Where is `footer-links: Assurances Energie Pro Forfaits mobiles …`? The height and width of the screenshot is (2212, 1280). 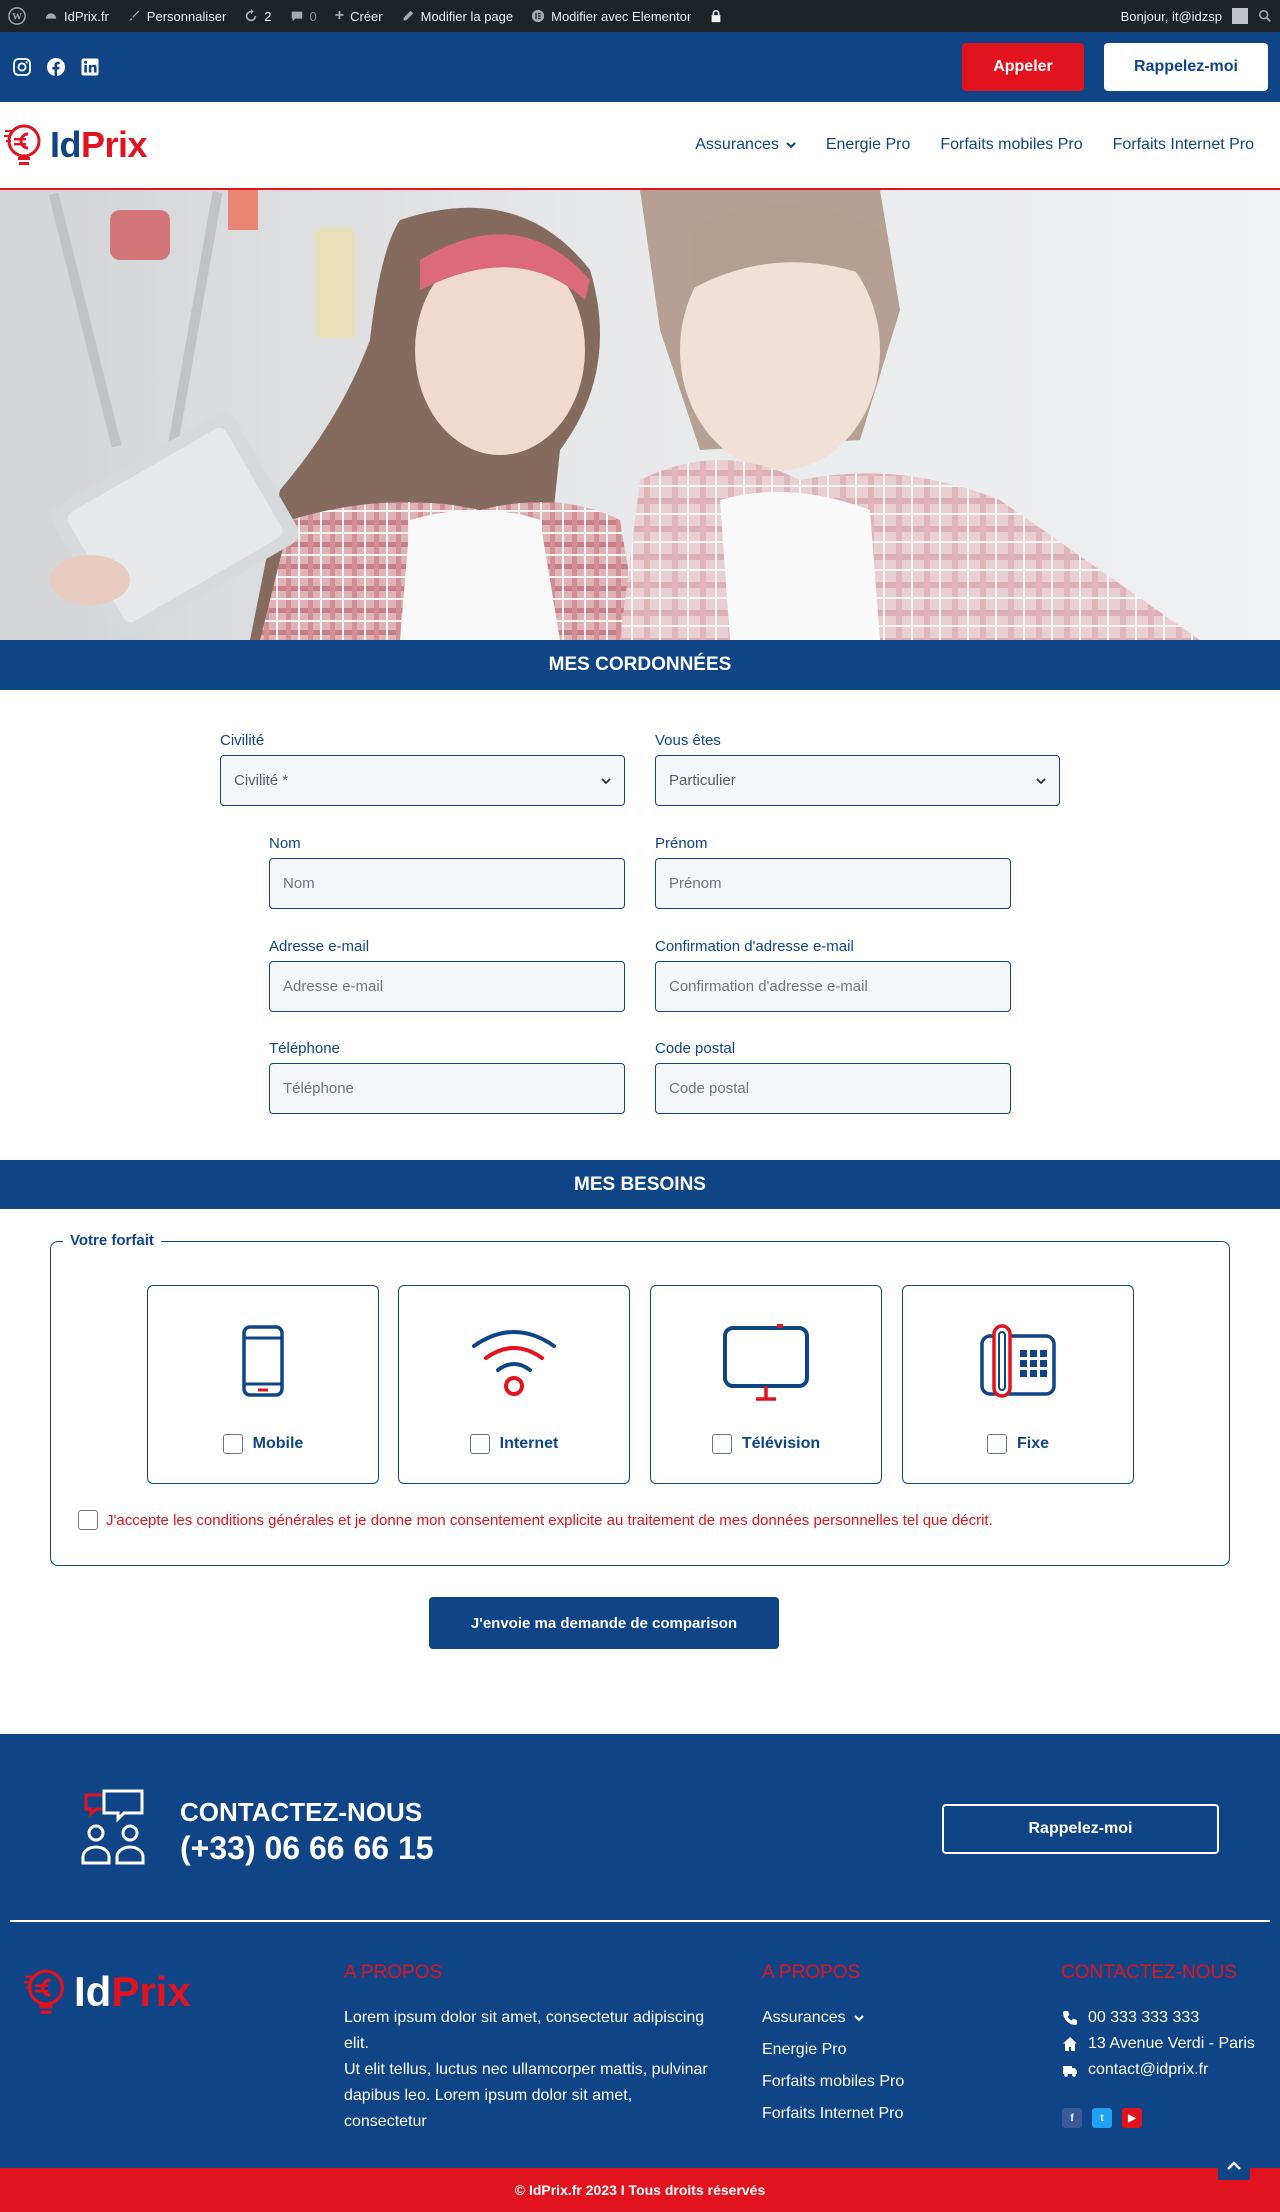
footer-links: Assurances Energie Pro Forfaits mobiles … is located at coordinates (833, 2066).